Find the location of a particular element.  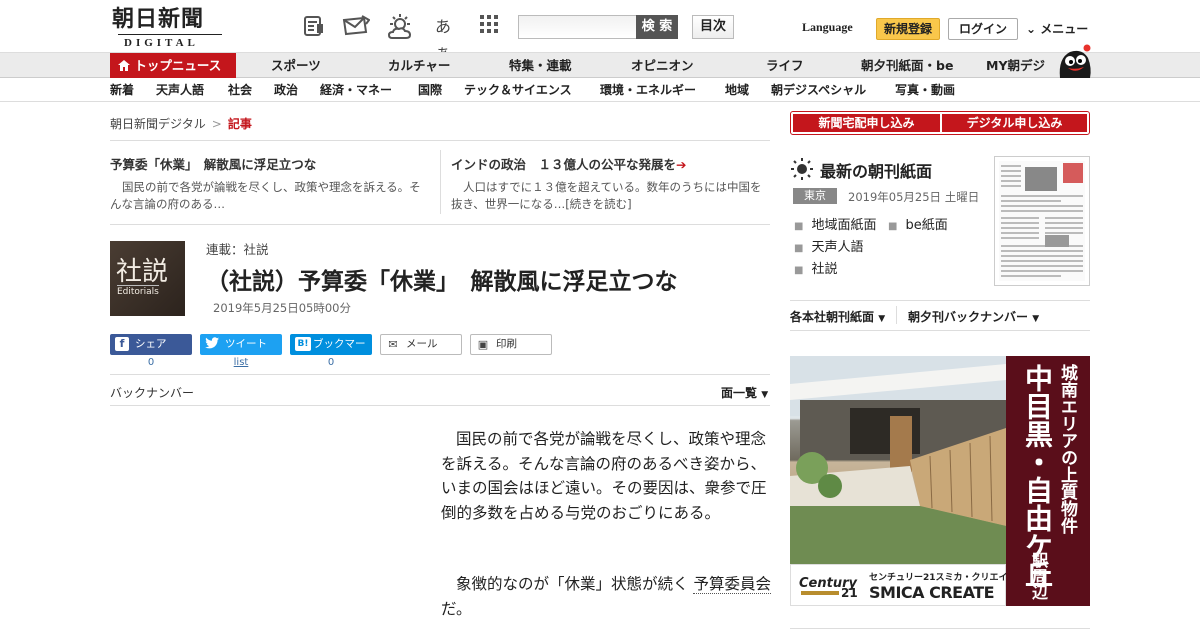

share-label: シェア is located at coordinates (151, 344).